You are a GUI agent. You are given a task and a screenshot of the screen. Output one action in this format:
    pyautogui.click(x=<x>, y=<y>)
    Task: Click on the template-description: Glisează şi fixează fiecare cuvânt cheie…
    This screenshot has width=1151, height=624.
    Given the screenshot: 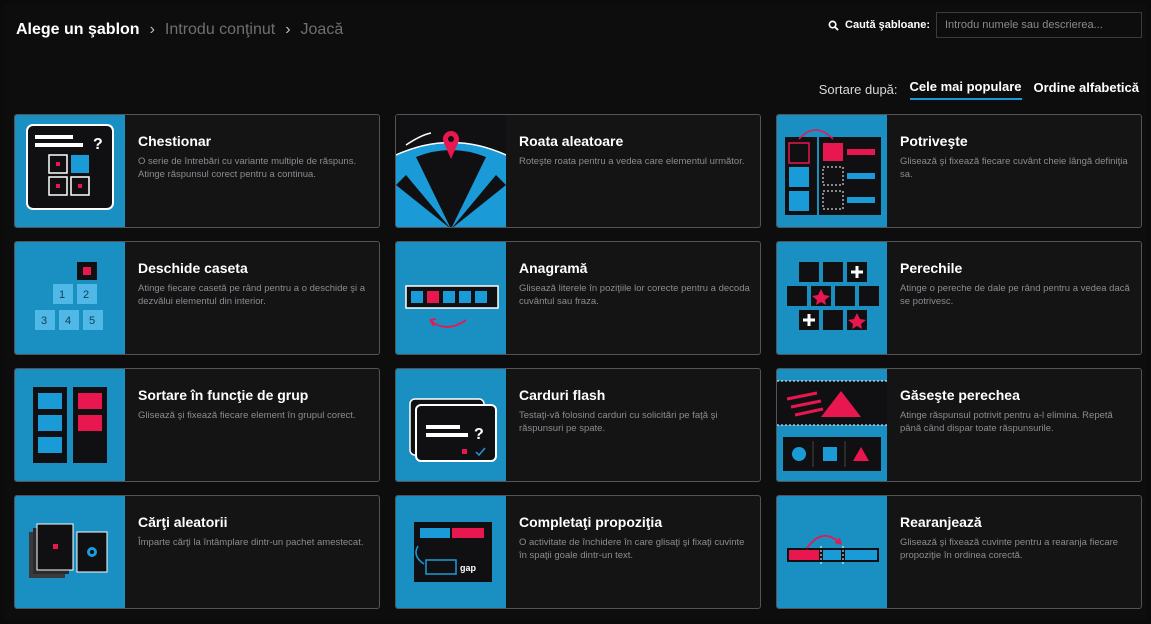 What is the action you would take?
    pyautogui.click(x=1014, y=168)
    